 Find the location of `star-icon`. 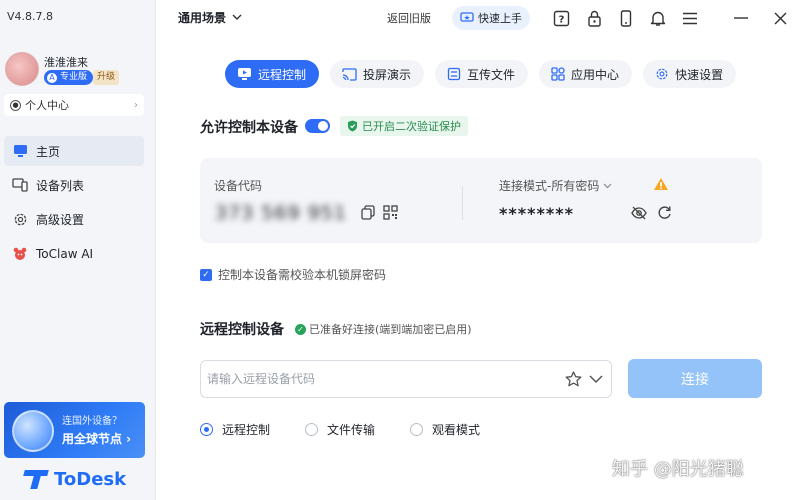

star-icon is located at coordinates (573, 380).